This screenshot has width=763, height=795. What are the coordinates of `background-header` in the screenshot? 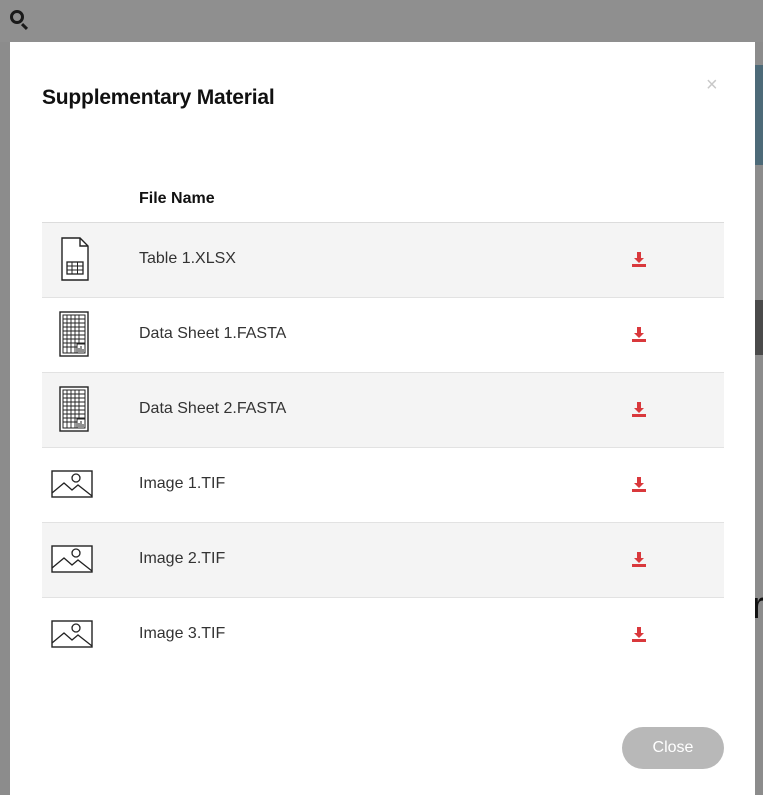 It's located at (381, 21).